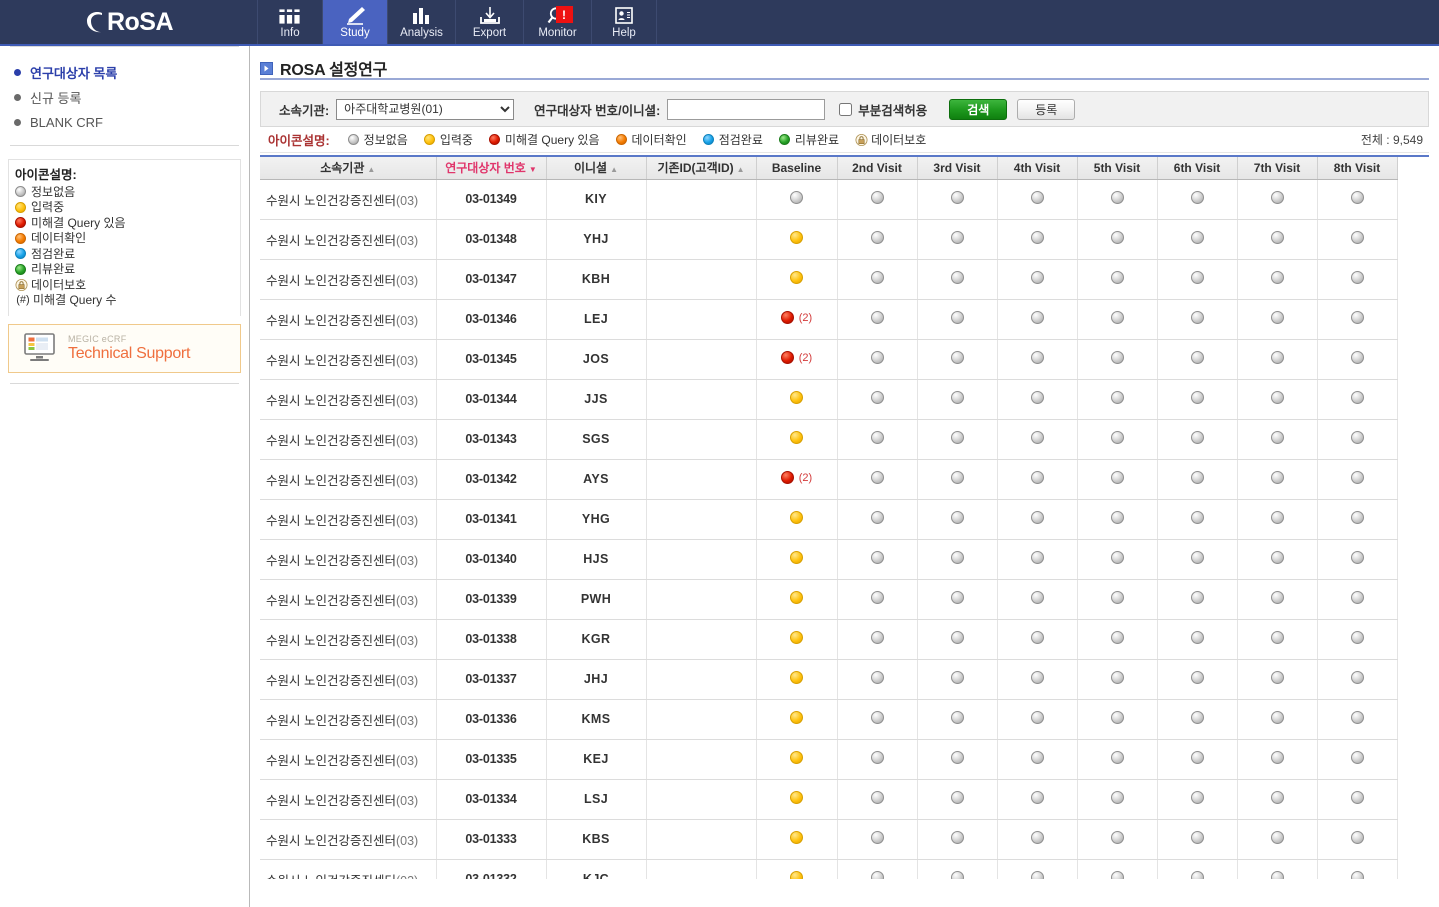 Image resolution: width=1439 pixels, height=907 pixels. I want to click on table-row: 수원시 노인건강증진센터(03) 03-01346 LEJ (2), so click(829, 319).